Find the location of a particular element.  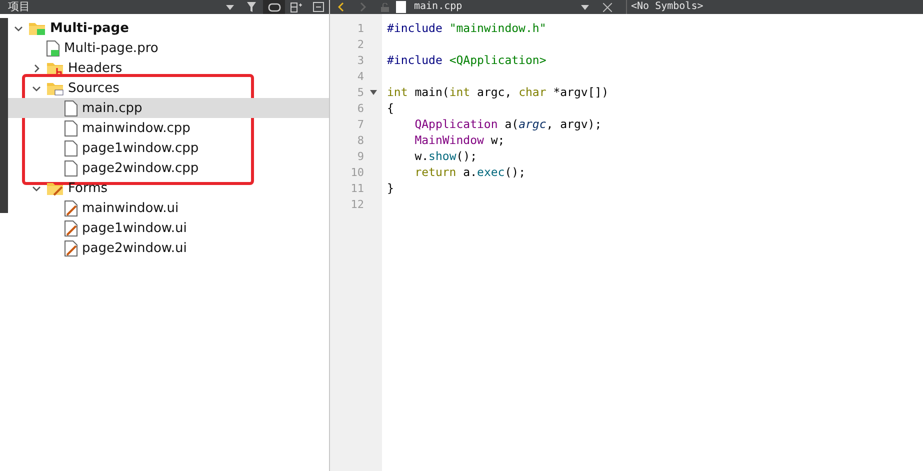

line-number: 8 is located at coordinates (360, 140).